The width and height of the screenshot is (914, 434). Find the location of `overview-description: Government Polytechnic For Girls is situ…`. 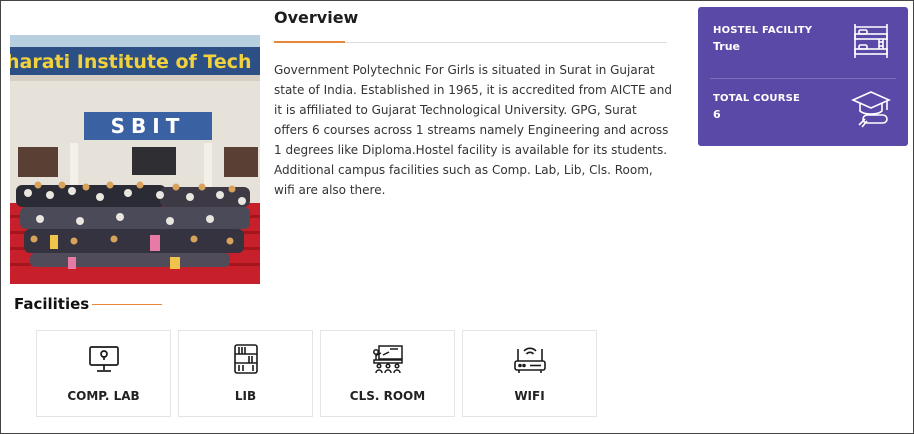

overview-description: Government Polytechnic For Girls is situ… is located at coordinates (473, 130).